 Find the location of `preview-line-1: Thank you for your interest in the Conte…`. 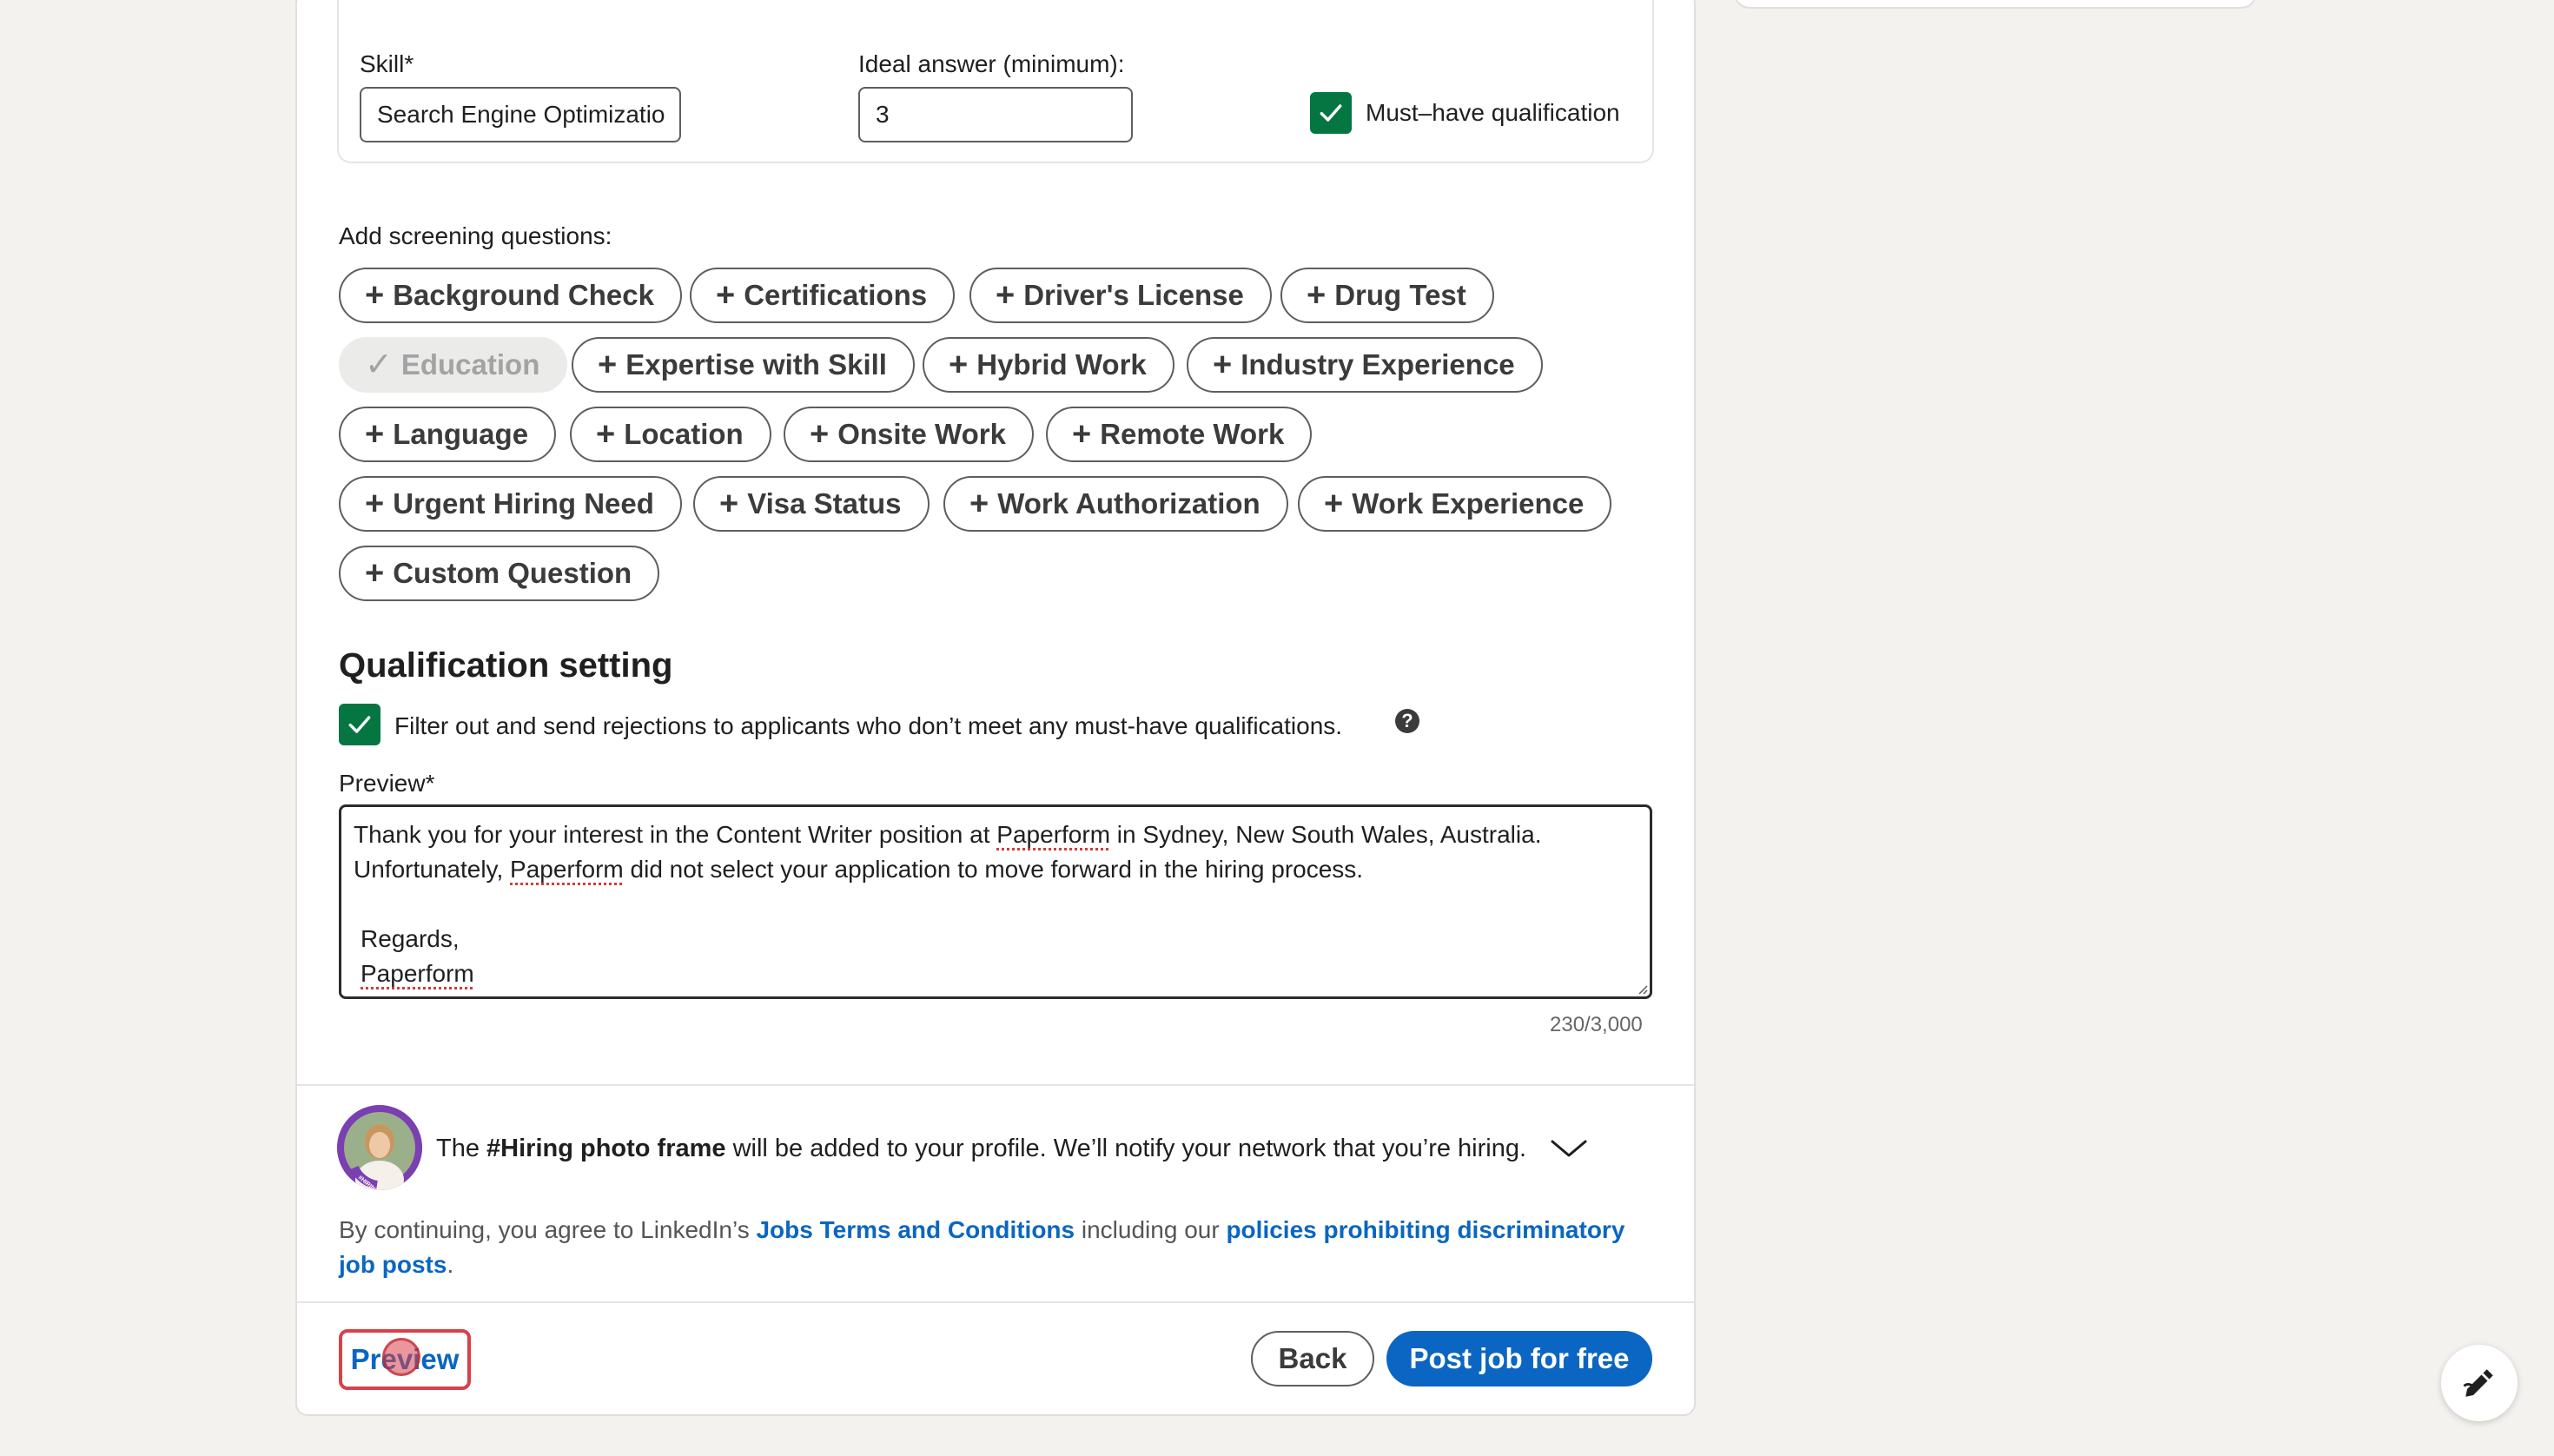

preview-line-1: Thank you for your interest in the Conte… is located at coordinates (948, 834).